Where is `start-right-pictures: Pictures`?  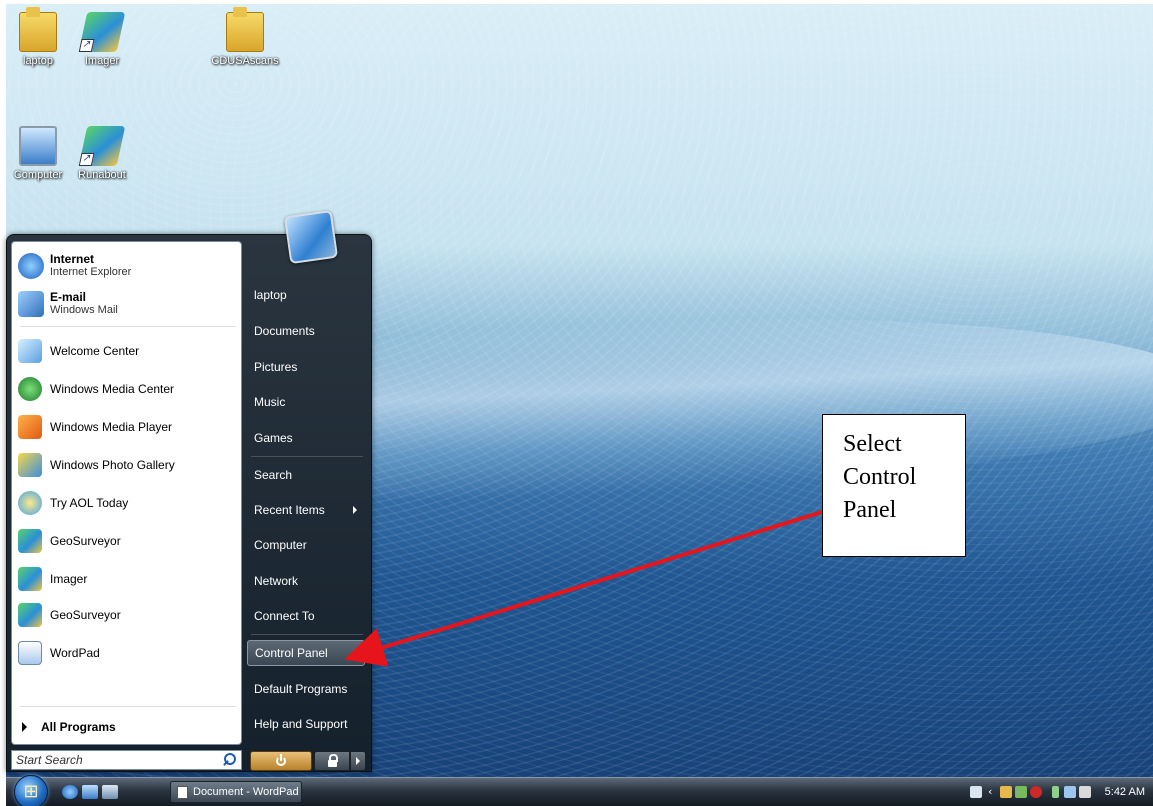
start-right-pictures: Pictures is located at coordinates (306, 367).